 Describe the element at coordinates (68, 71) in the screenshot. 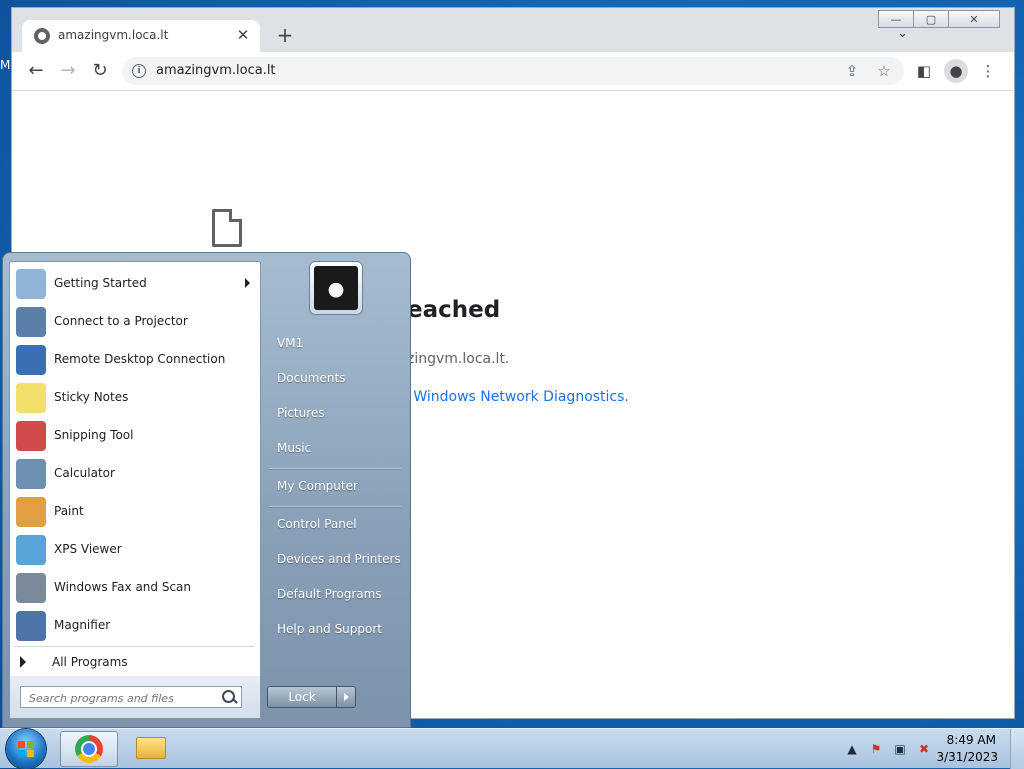

I see `forward-button: →` at that location.